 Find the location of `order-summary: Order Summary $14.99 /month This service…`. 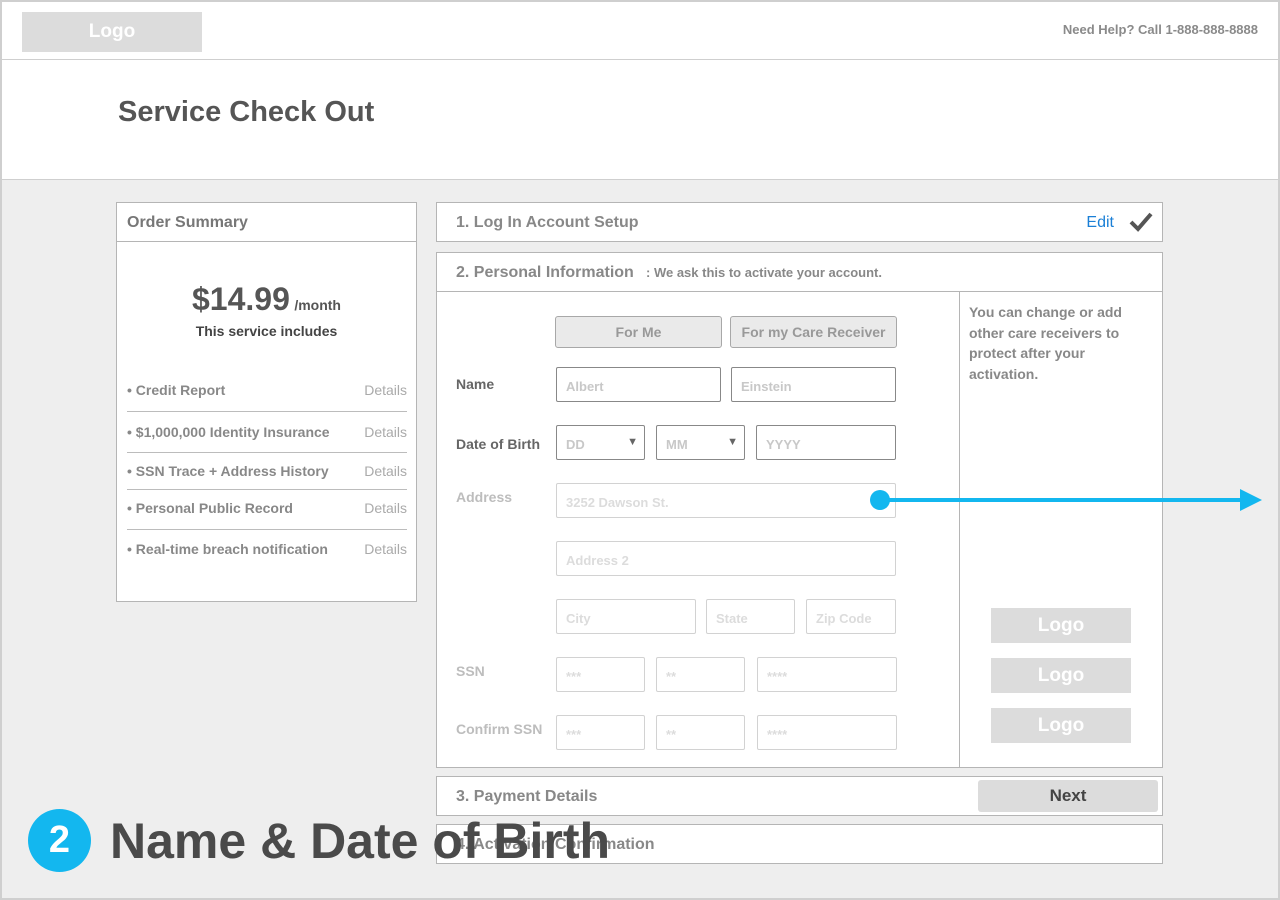

order-summary: Order Summary $14.99 /month This service… is located at coordinates (266, 402).